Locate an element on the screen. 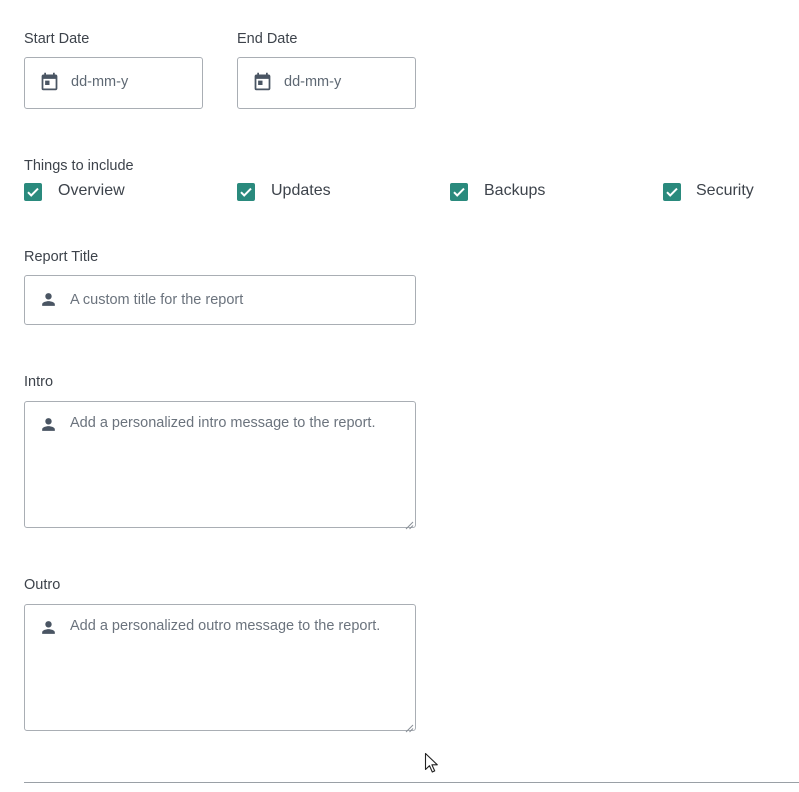 The width and height of the screenshot is (799, 792). end-date-label: End Date is located at coordinates (267, 39).